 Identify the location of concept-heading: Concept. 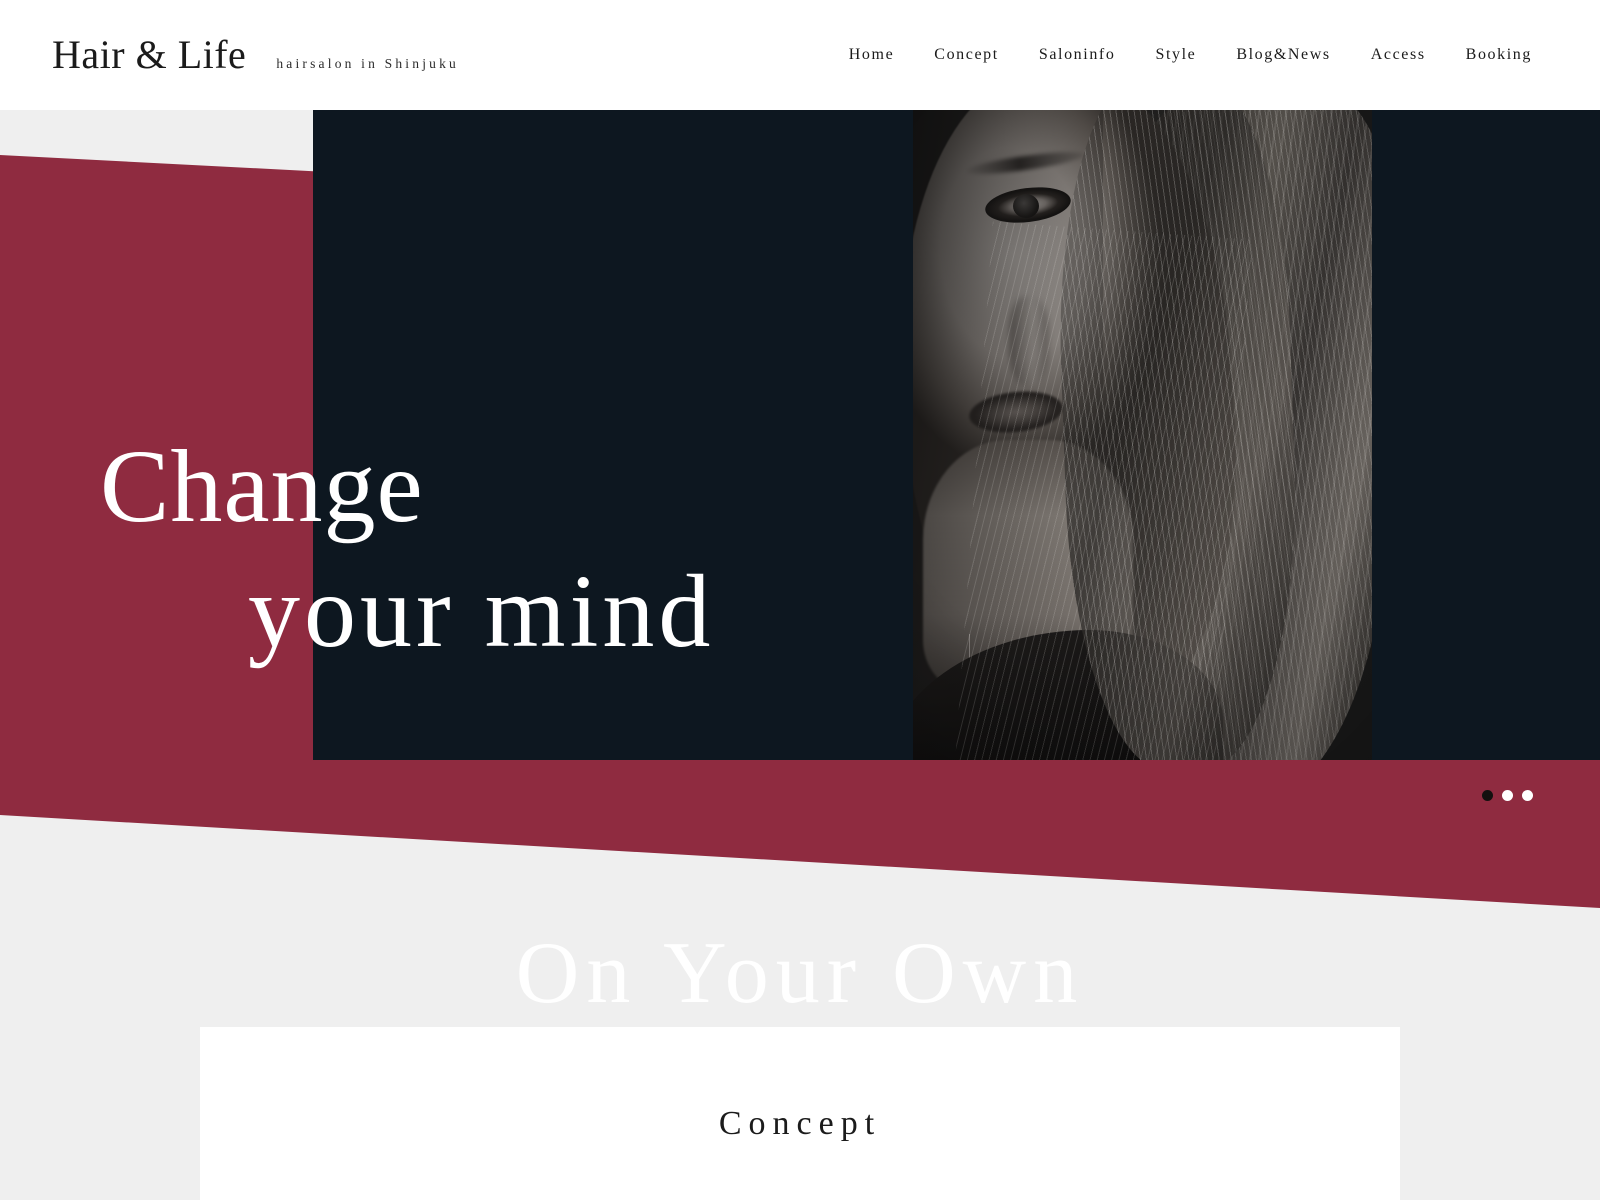
(800, 1123).